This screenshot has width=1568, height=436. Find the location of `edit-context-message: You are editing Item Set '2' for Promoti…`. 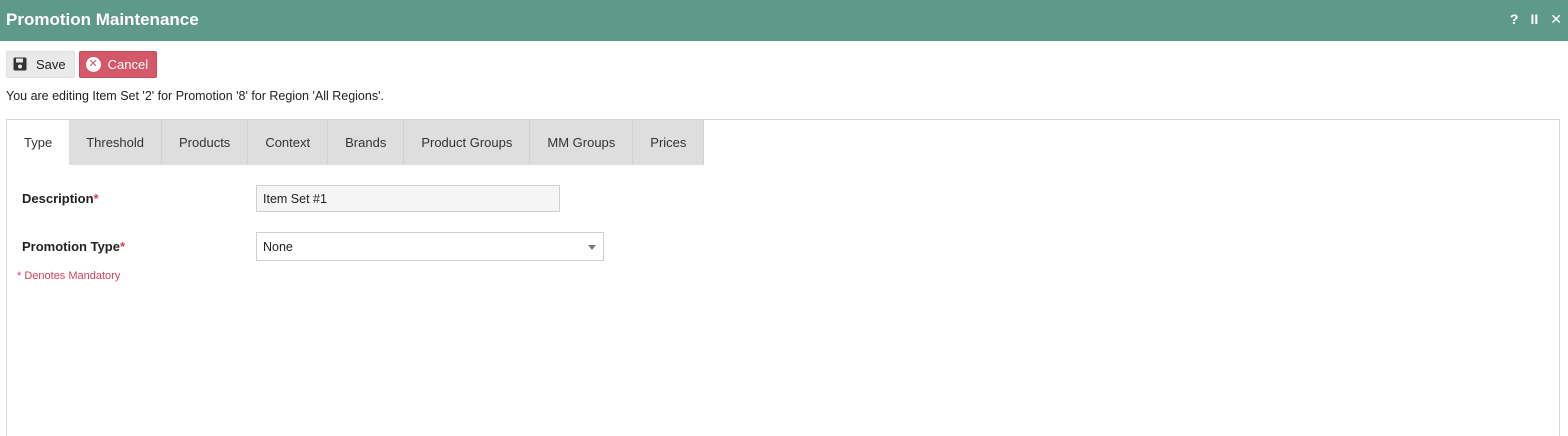

edit-context-message: You are editing Item Set '2' for Promoti… is located at coordinates (195, 96).